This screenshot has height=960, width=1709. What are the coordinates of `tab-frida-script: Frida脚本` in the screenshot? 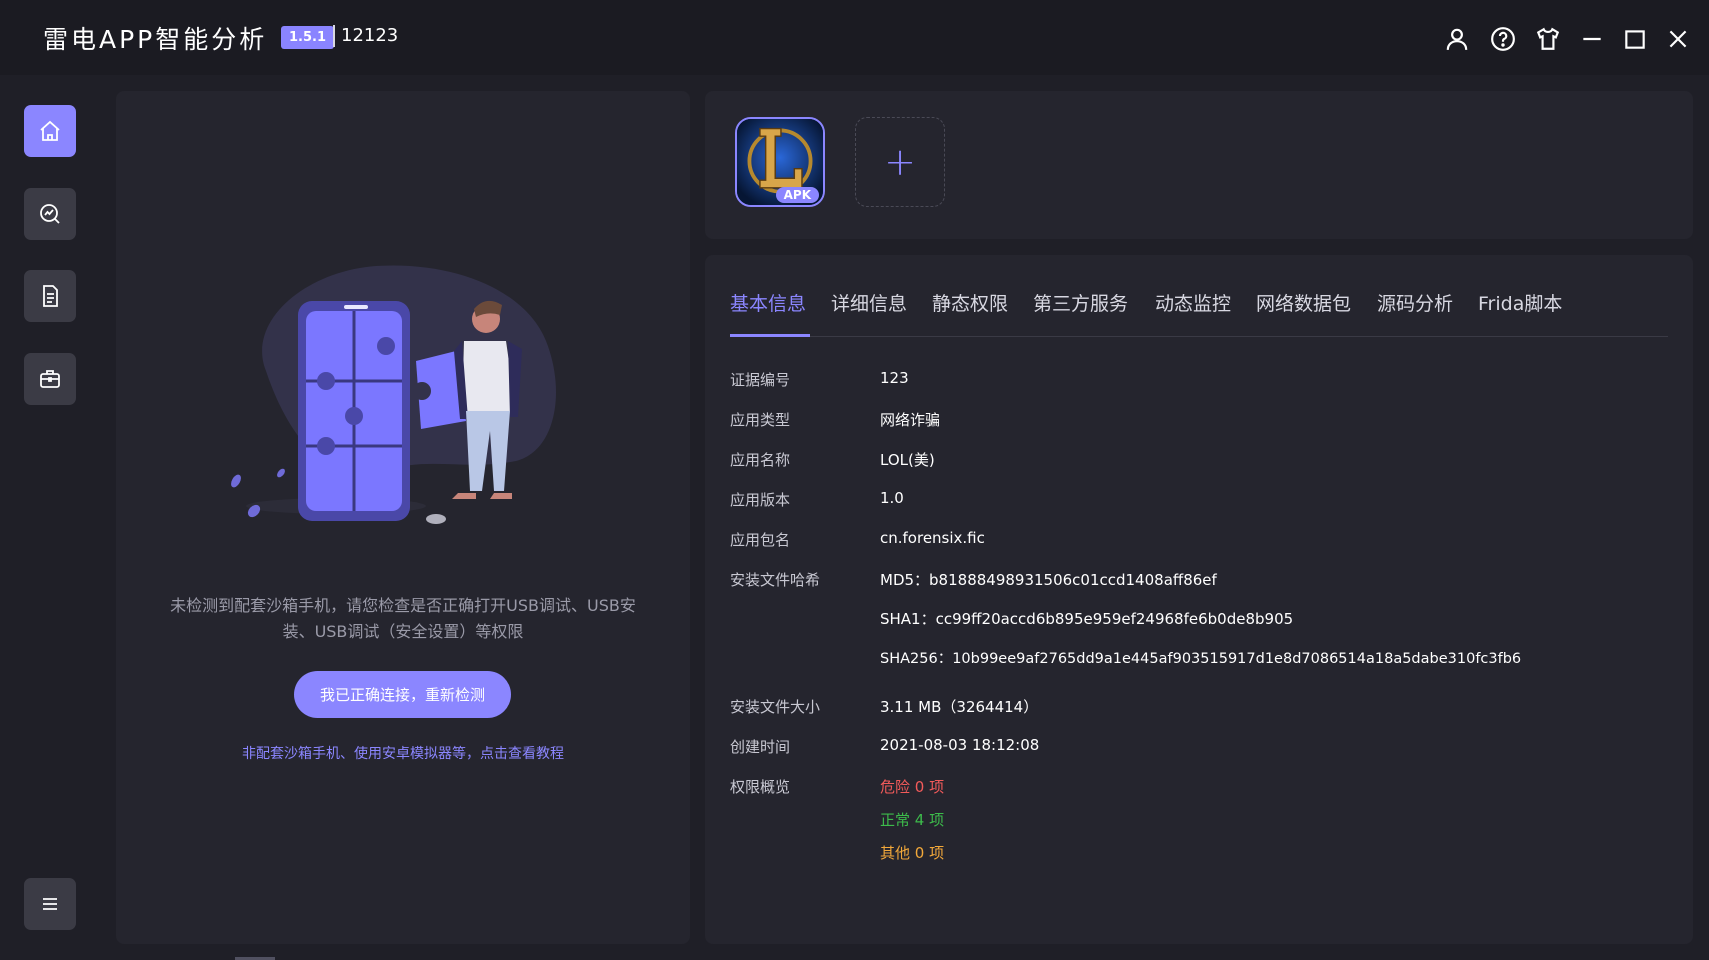 It's located at (1520, 302).